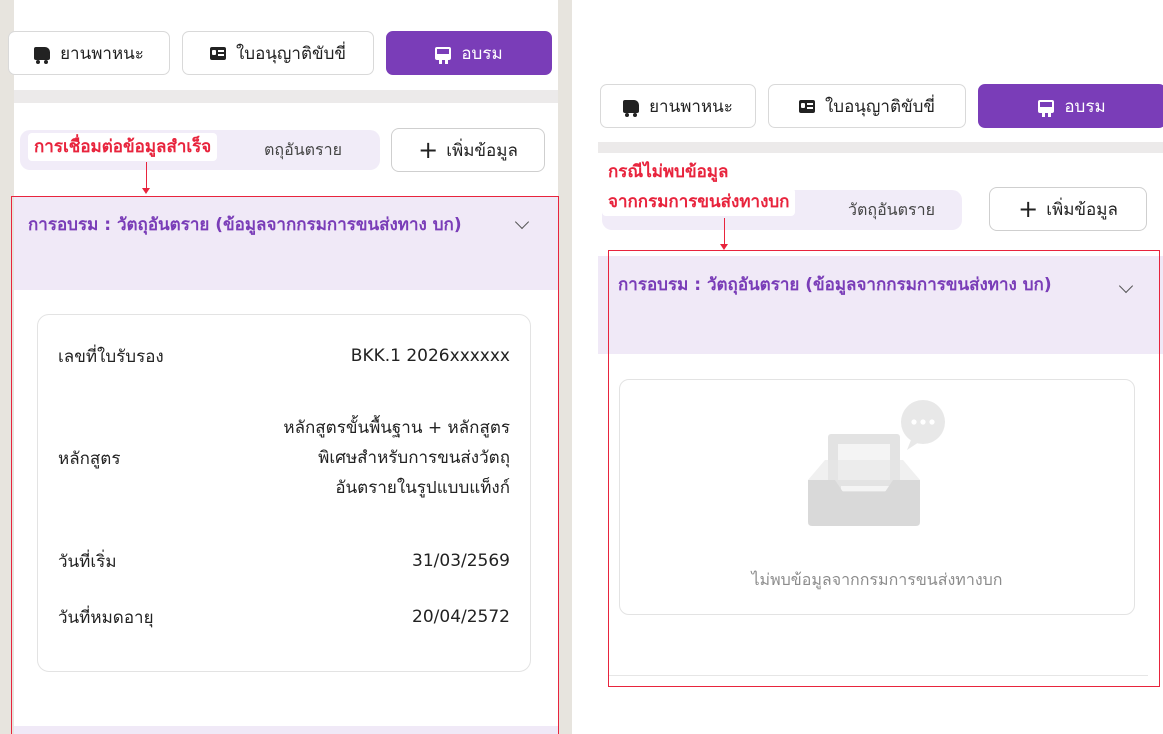  What do you see at coordinates (699, 202) in the screenshot?
I see `annotation-not-found-line2: จากกรมการขนส่งทางบก` at bounding box center [699, 202].